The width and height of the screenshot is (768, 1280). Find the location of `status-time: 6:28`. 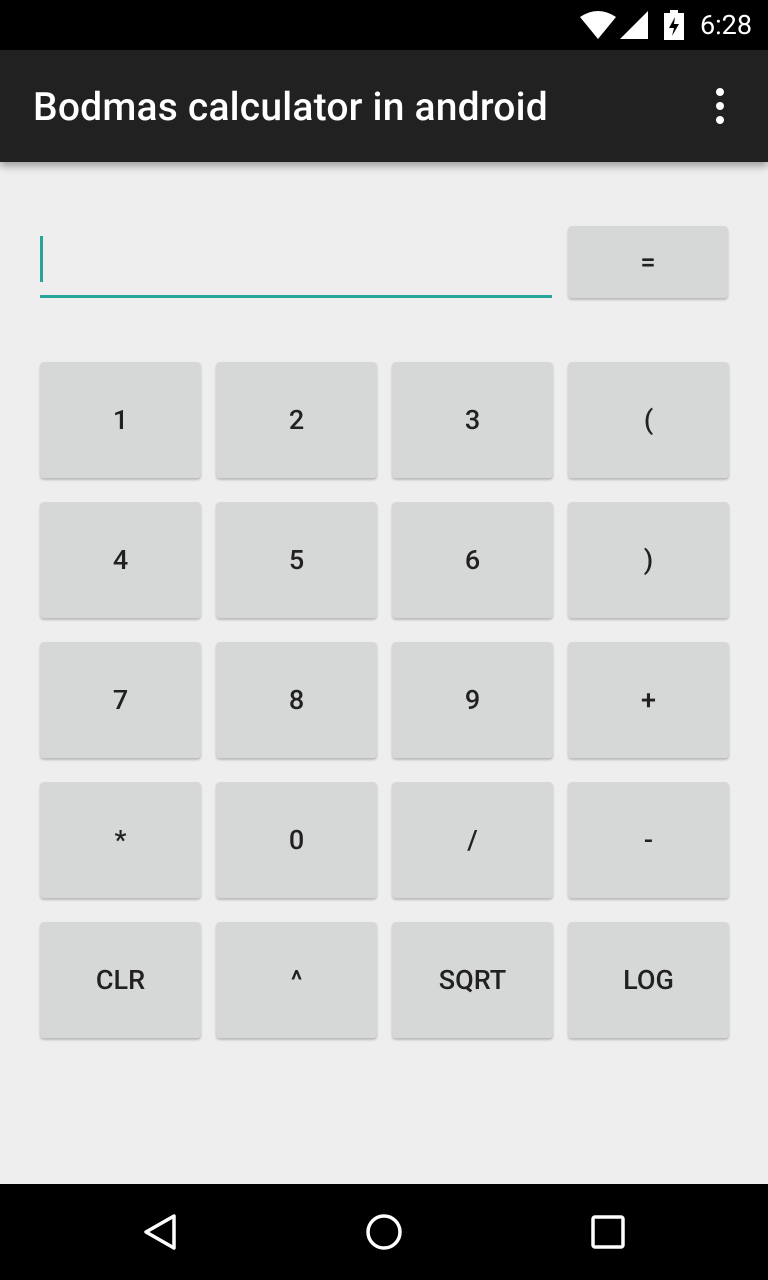

status-time: 6:28 is located at coordinates (725, 25).